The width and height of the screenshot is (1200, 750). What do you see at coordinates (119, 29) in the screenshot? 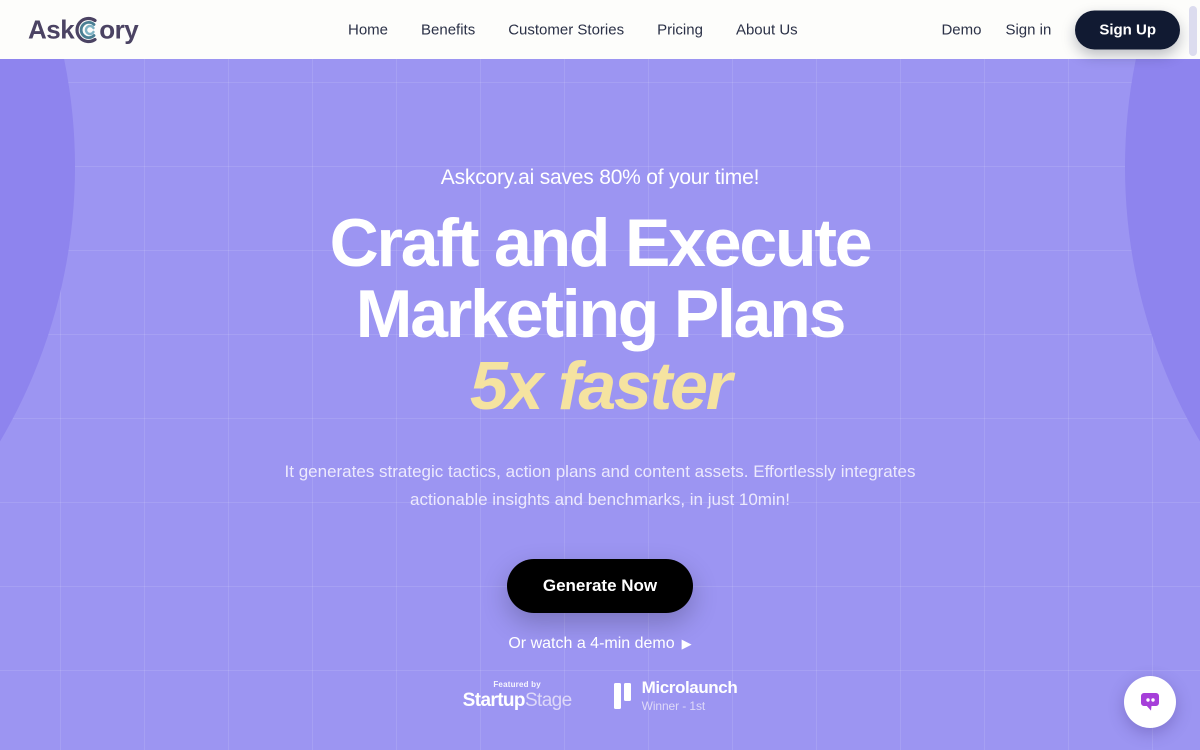
I see `brand-name-suffix: ory` at bounding box center [119, 29].